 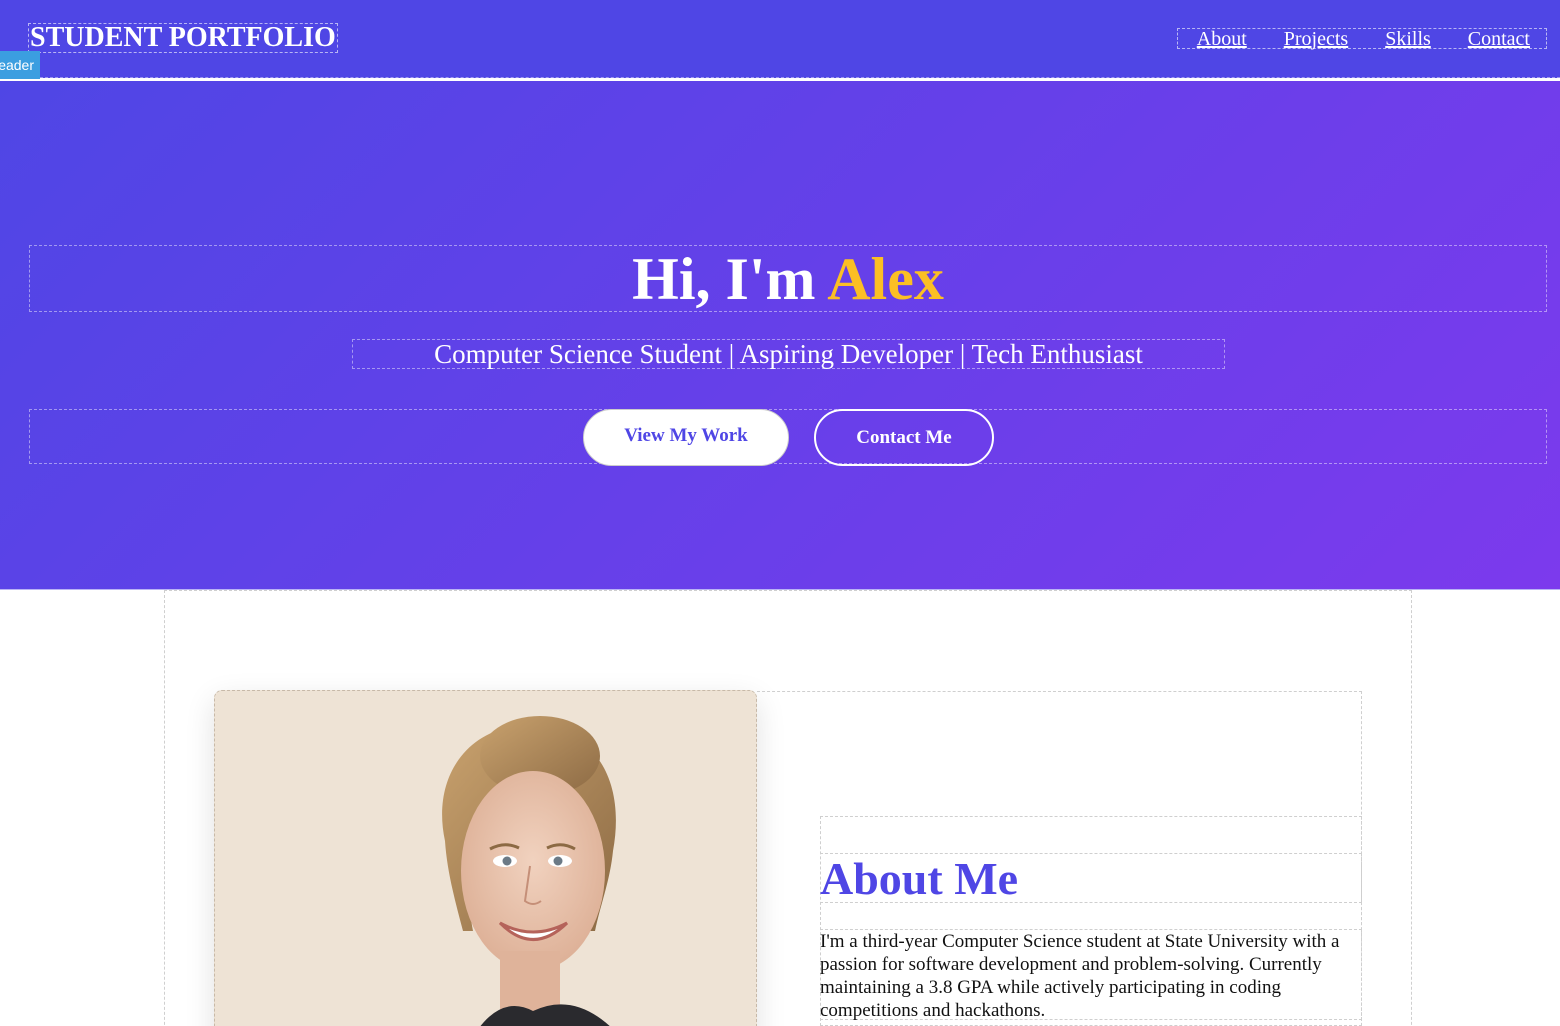 I want to click on brand-logo: STUDENT PORTFOLIO, so click(x=183, y=38).